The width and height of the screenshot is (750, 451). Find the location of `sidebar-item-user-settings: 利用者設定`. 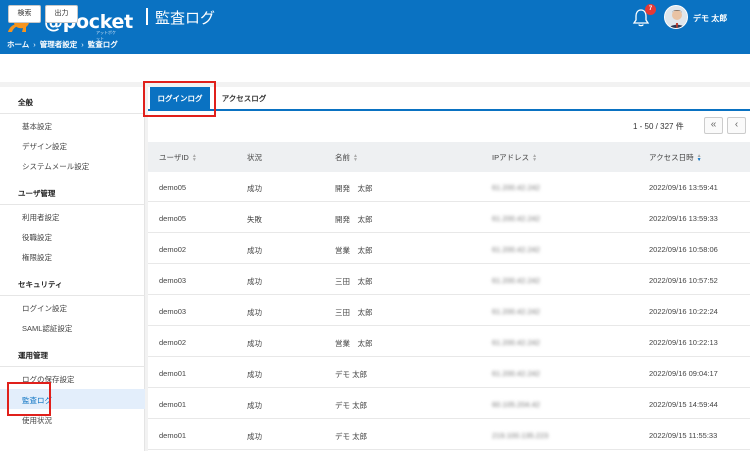

sidebar-item-user-settings: 利用者設定 is located at coordinates (41, 217).